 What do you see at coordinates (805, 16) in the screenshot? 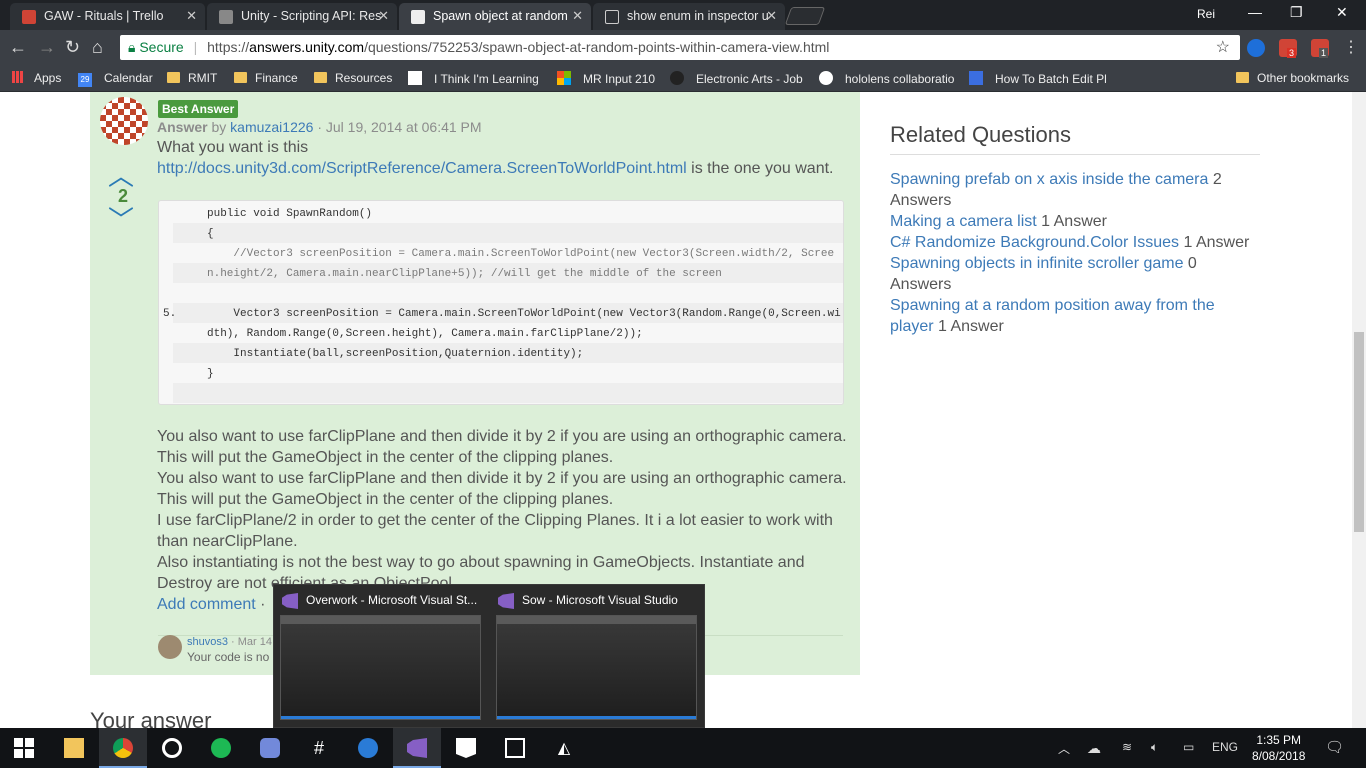
I see `new-tab-button` at bounding box center [805, 16].